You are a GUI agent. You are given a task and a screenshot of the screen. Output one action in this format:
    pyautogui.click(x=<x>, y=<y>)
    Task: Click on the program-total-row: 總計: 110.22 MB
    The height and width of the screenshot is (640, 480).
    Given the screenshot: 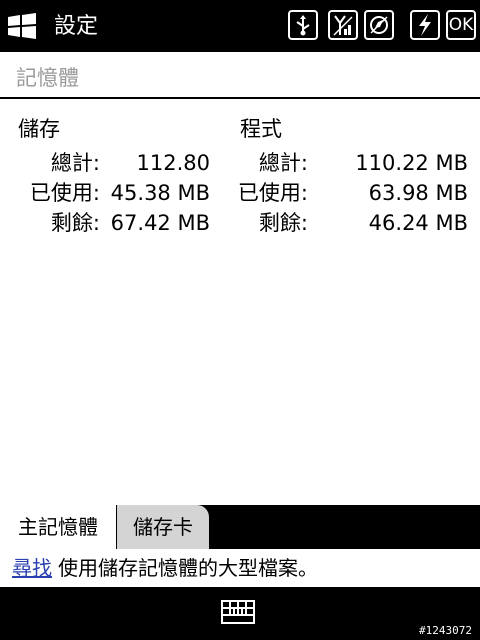 What is the action you would take?
    pyautogui.click(x=355, y=163)
    